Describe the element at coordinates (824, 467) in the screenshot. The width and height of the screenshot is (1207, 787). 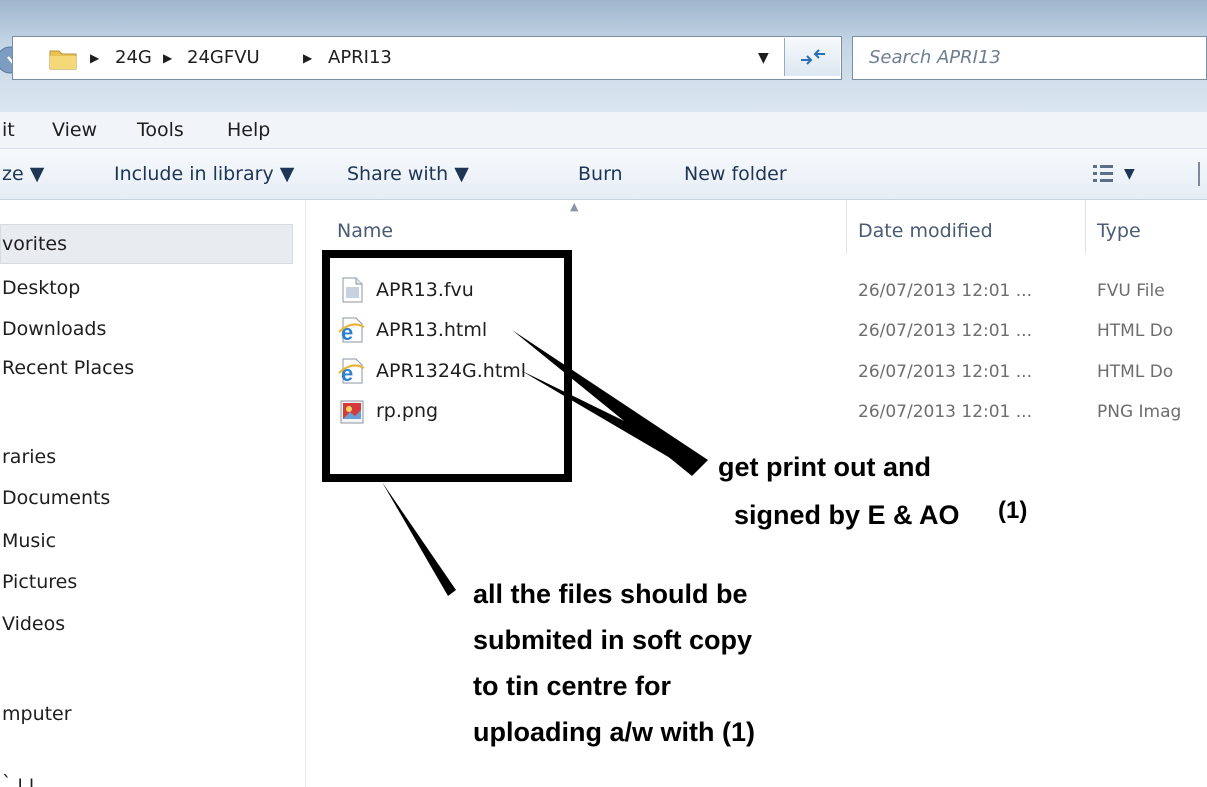
I see `annotation-note-line: get print out and` at that location.